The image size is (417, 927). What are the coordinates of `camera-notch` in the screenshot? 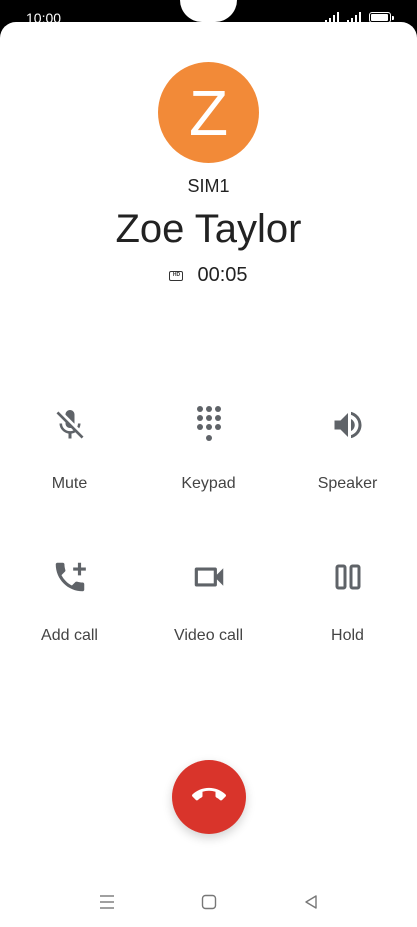 It's located at (208, 11).